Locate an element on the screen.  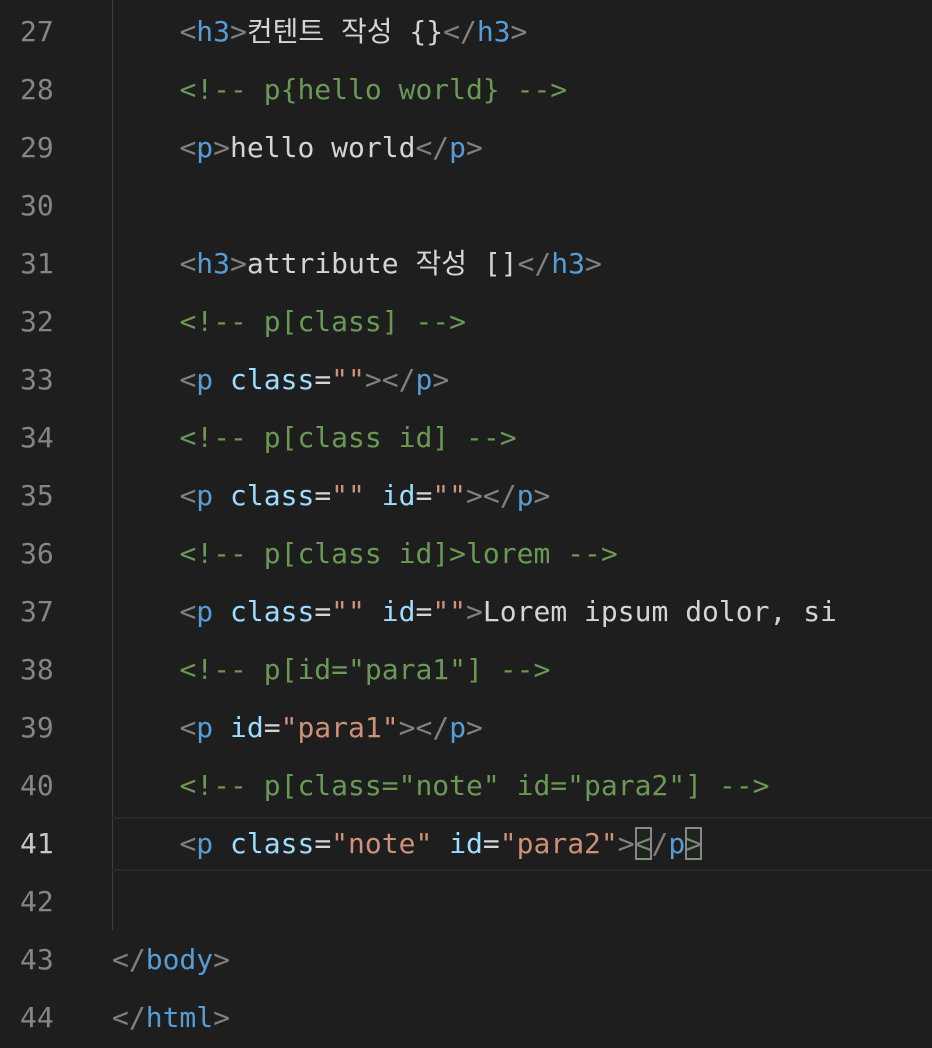
code-line: <!-- p[class id] --> is located at coordinates (314, 438).